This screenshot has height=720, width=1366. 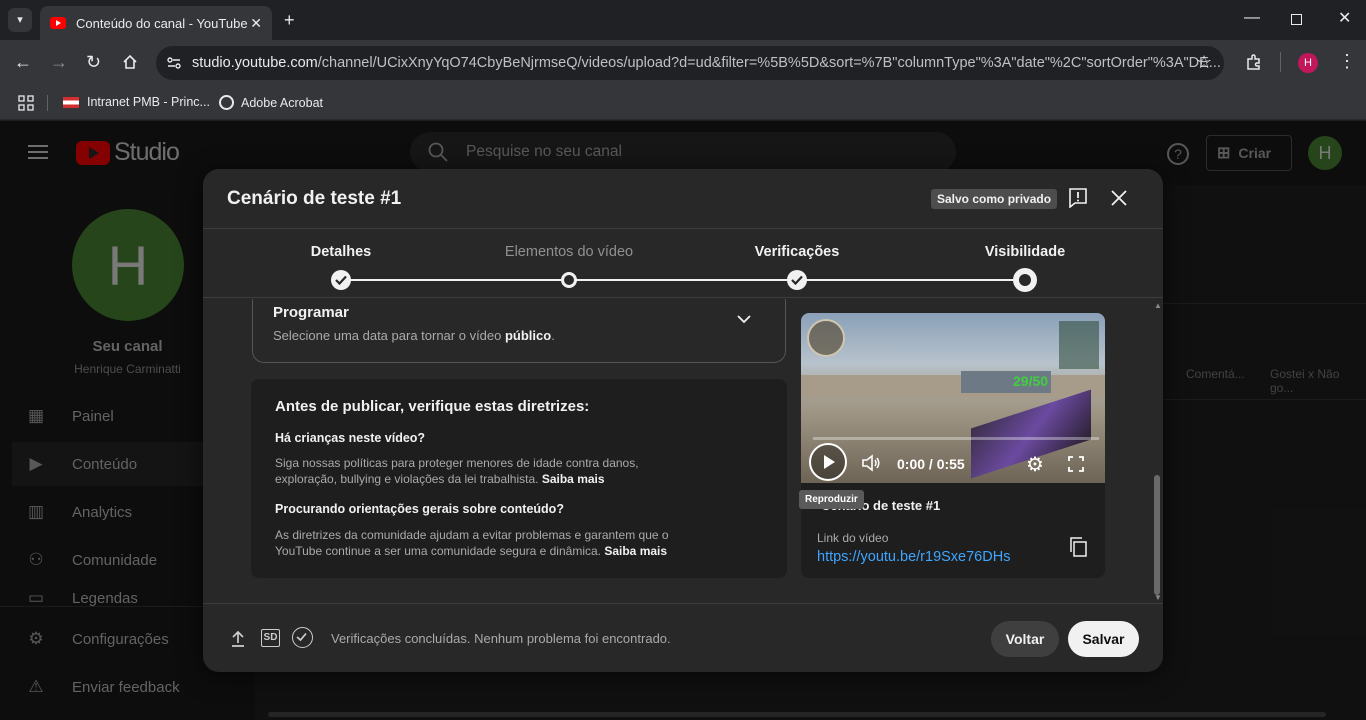 What do you see at coordinates (1254, 64) in the screenshot?
I see `extensions-icon` at bounding box center [1254, 64].